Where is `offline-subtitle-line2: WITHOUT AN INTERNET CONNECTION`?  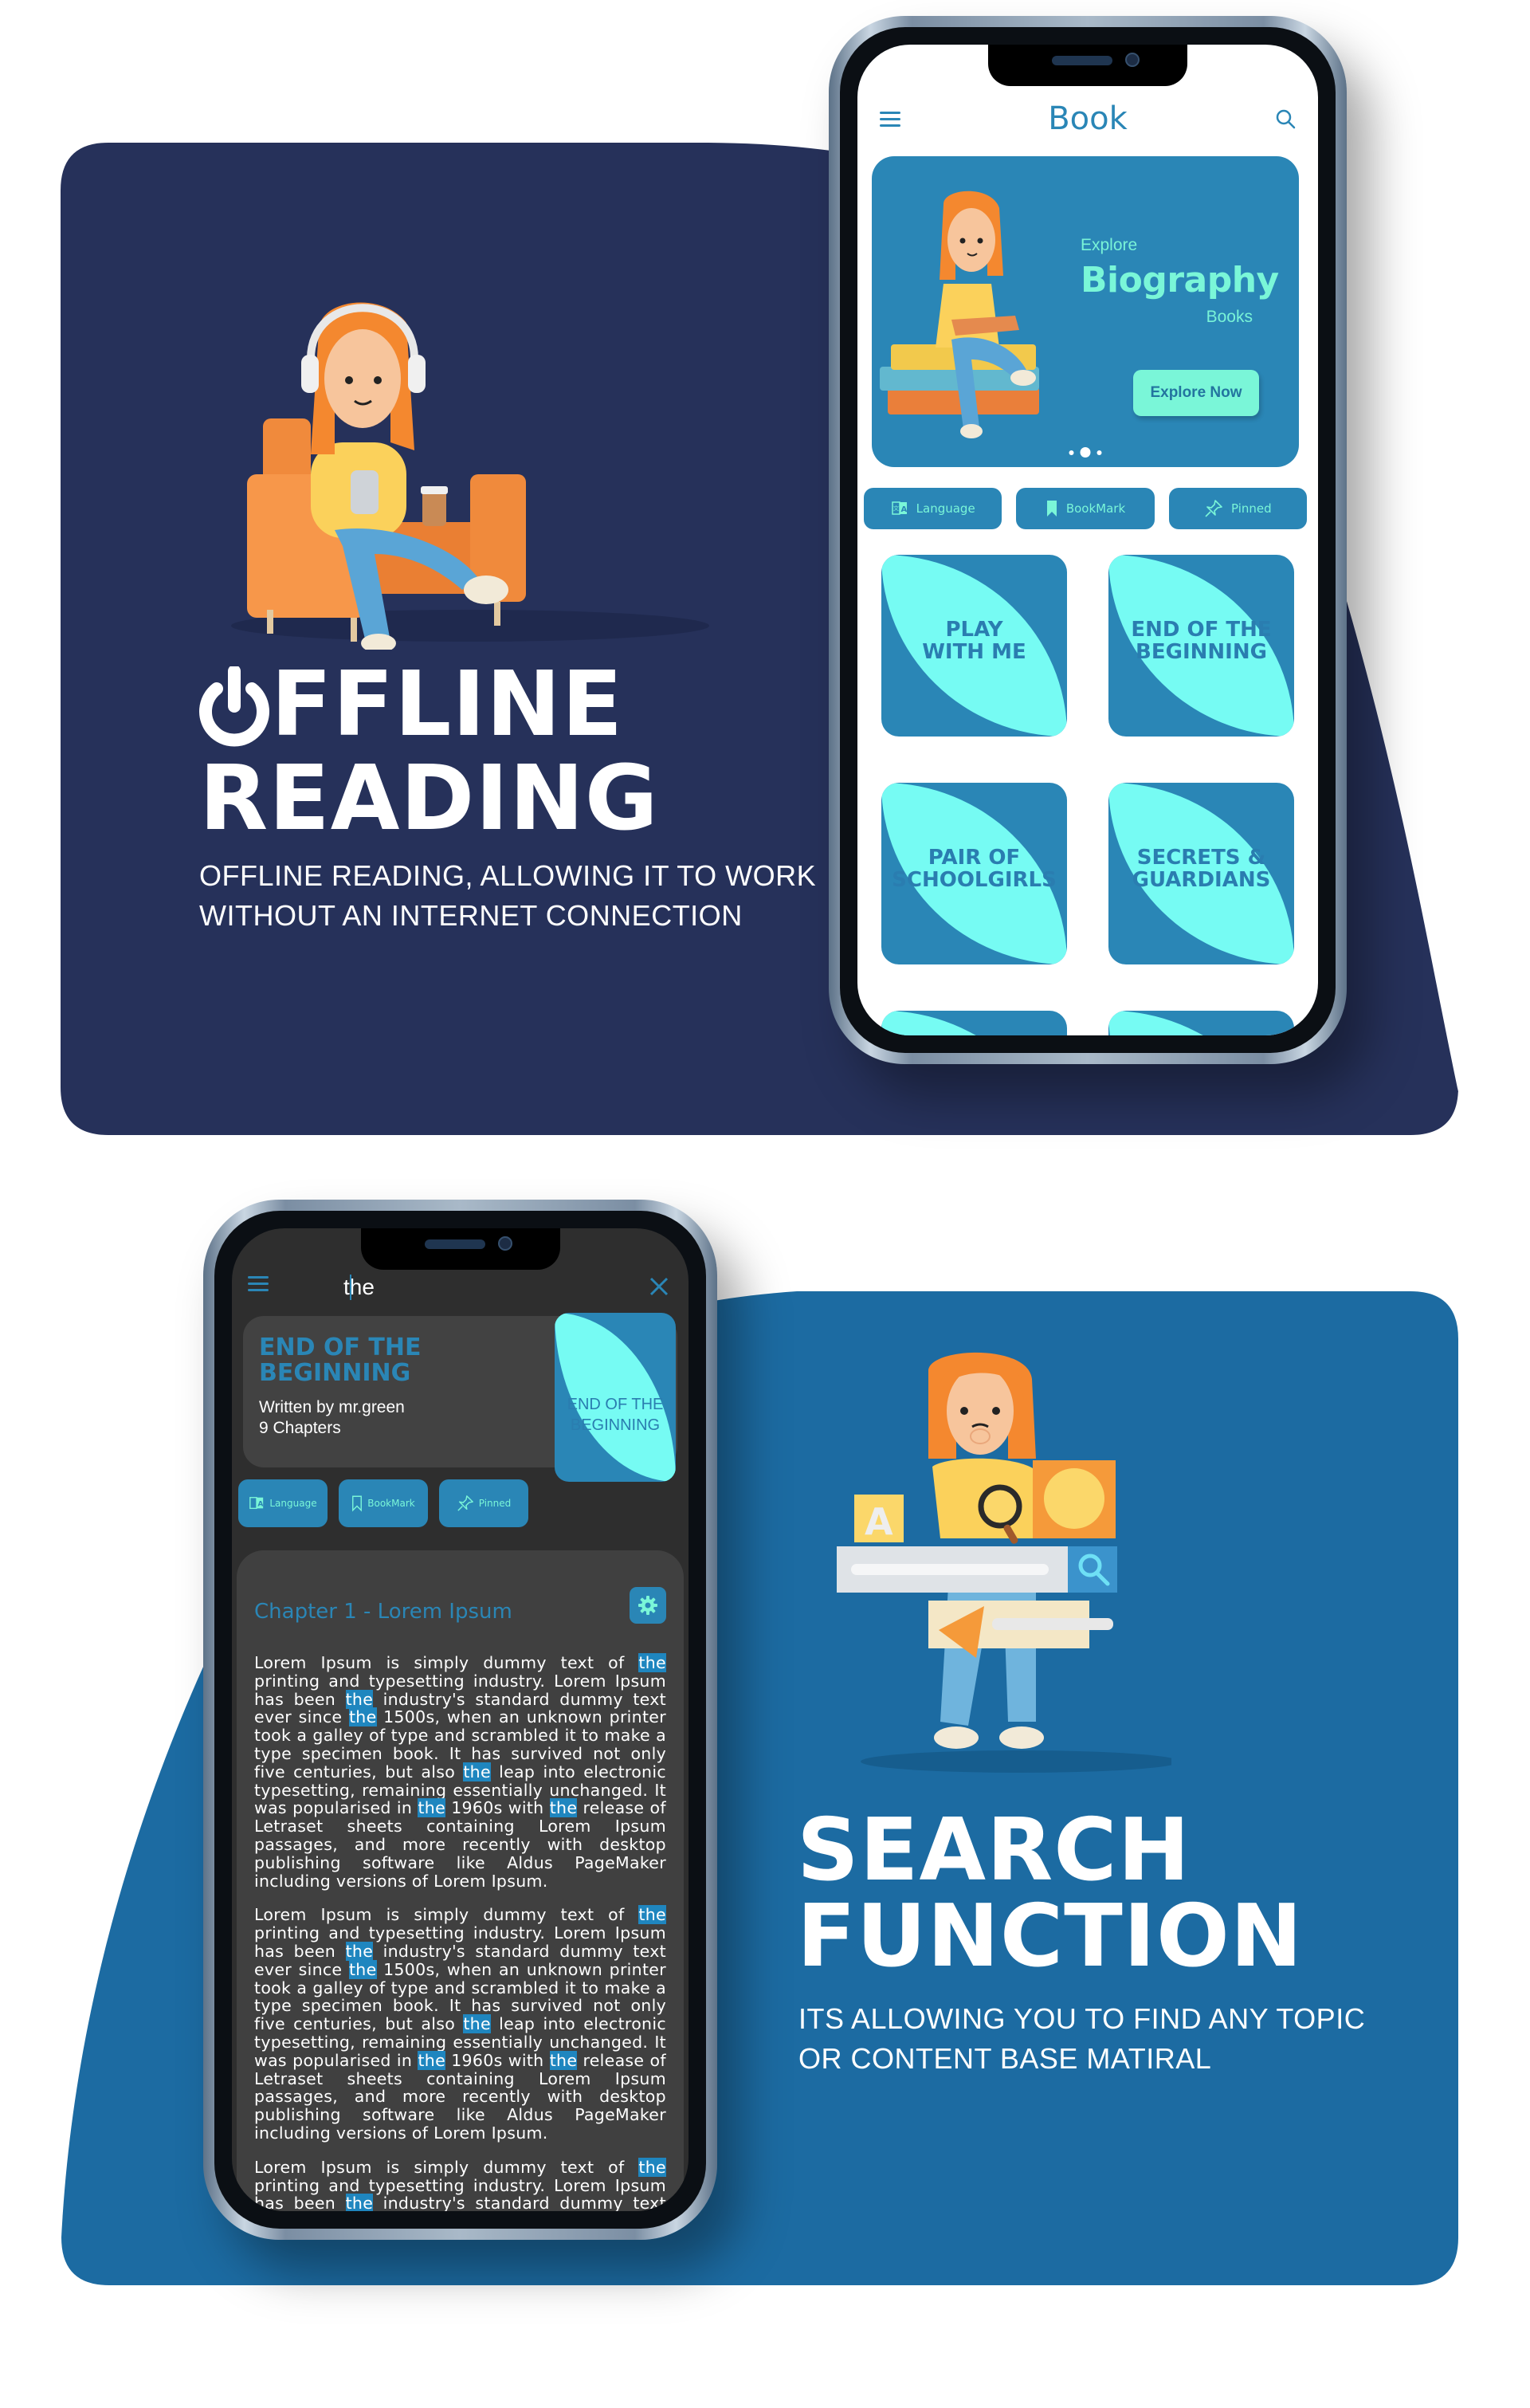 offline-subtitle-line2: WITHOUT AN INTERNET CONNECTION is located at coordinates (471, 915).